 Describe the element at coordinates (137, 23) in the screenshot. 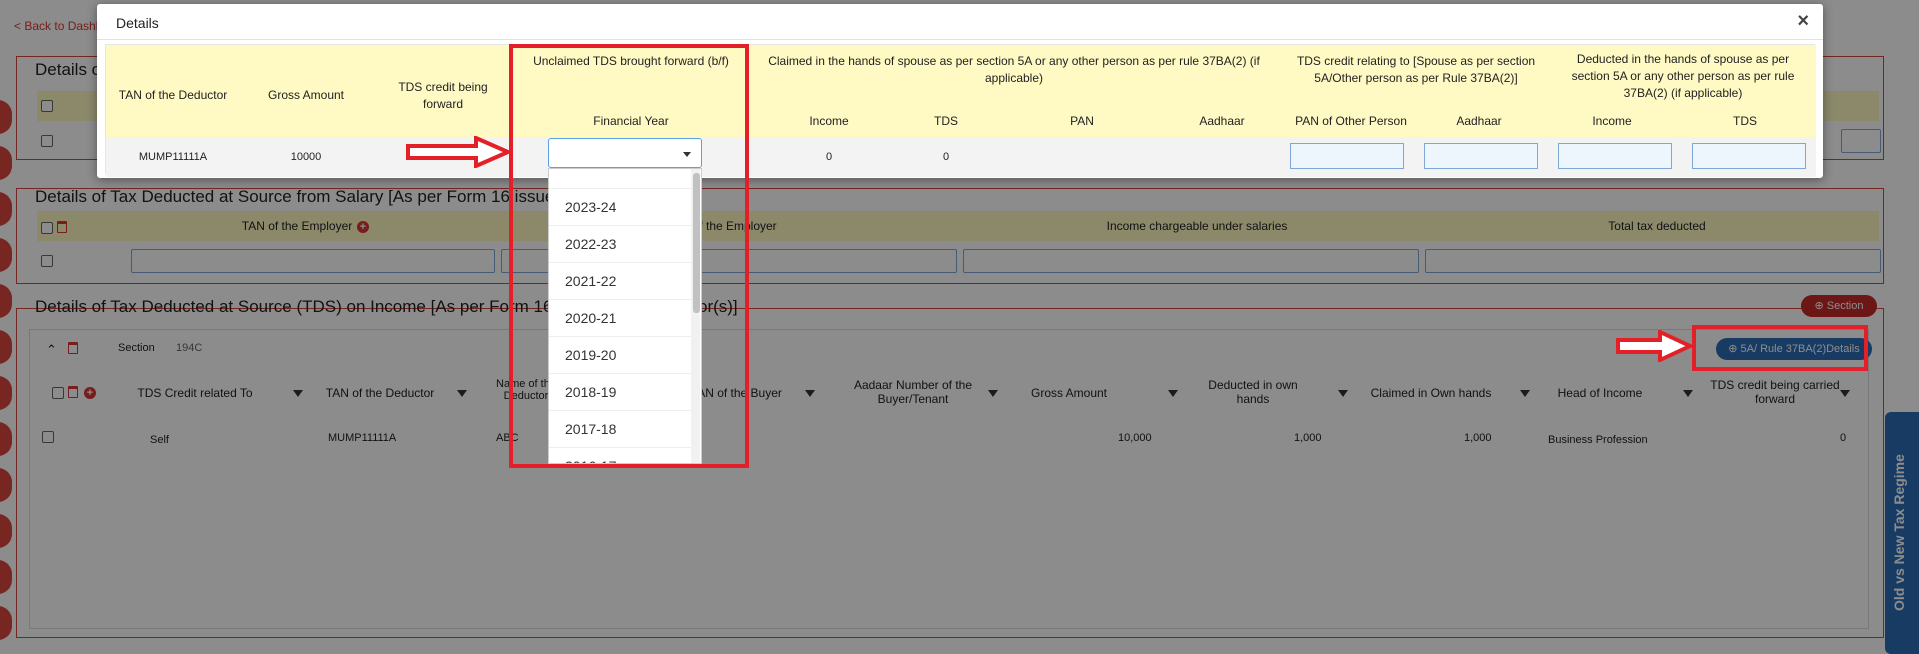

I see `modal-title: Details` at that location.